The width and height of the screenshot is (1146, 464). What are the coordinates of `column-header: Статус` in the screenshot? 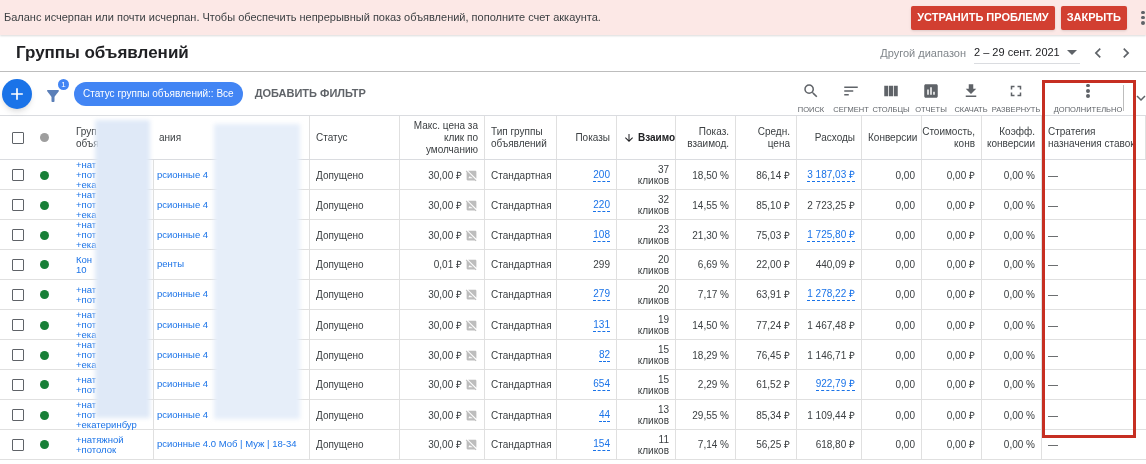 It's located at (332, 137).